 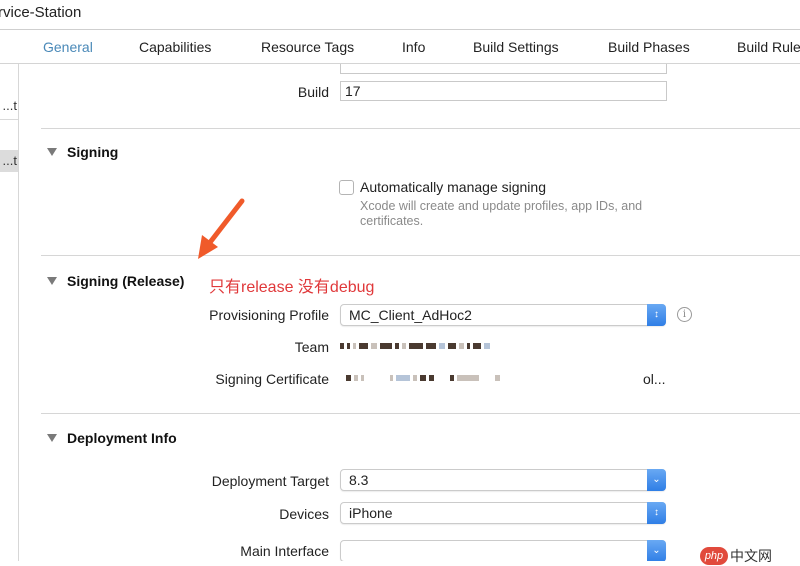 I want to click on tab-info: Info, so click(x=413, y=47).